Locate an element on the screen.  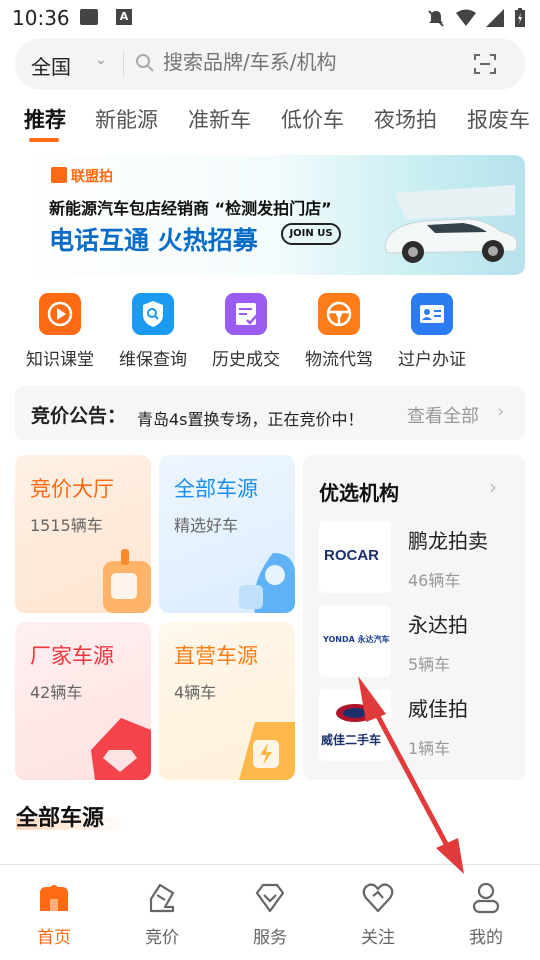
section-title: 全部车源 is located at coordinates (60, 818).